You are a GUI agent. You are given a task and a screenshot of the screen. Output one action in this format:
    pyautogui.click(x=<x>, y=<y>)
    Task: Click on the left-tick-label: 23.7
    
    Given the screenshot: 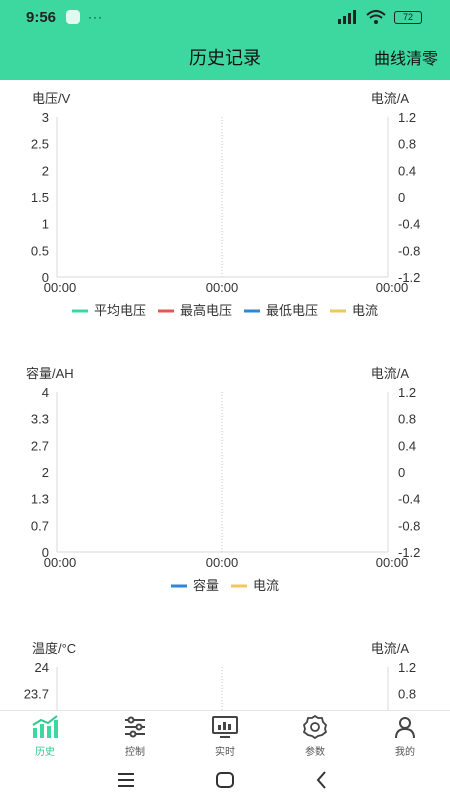 What is the action you would take?
    pyautogui.click(x=36, y=694)
    